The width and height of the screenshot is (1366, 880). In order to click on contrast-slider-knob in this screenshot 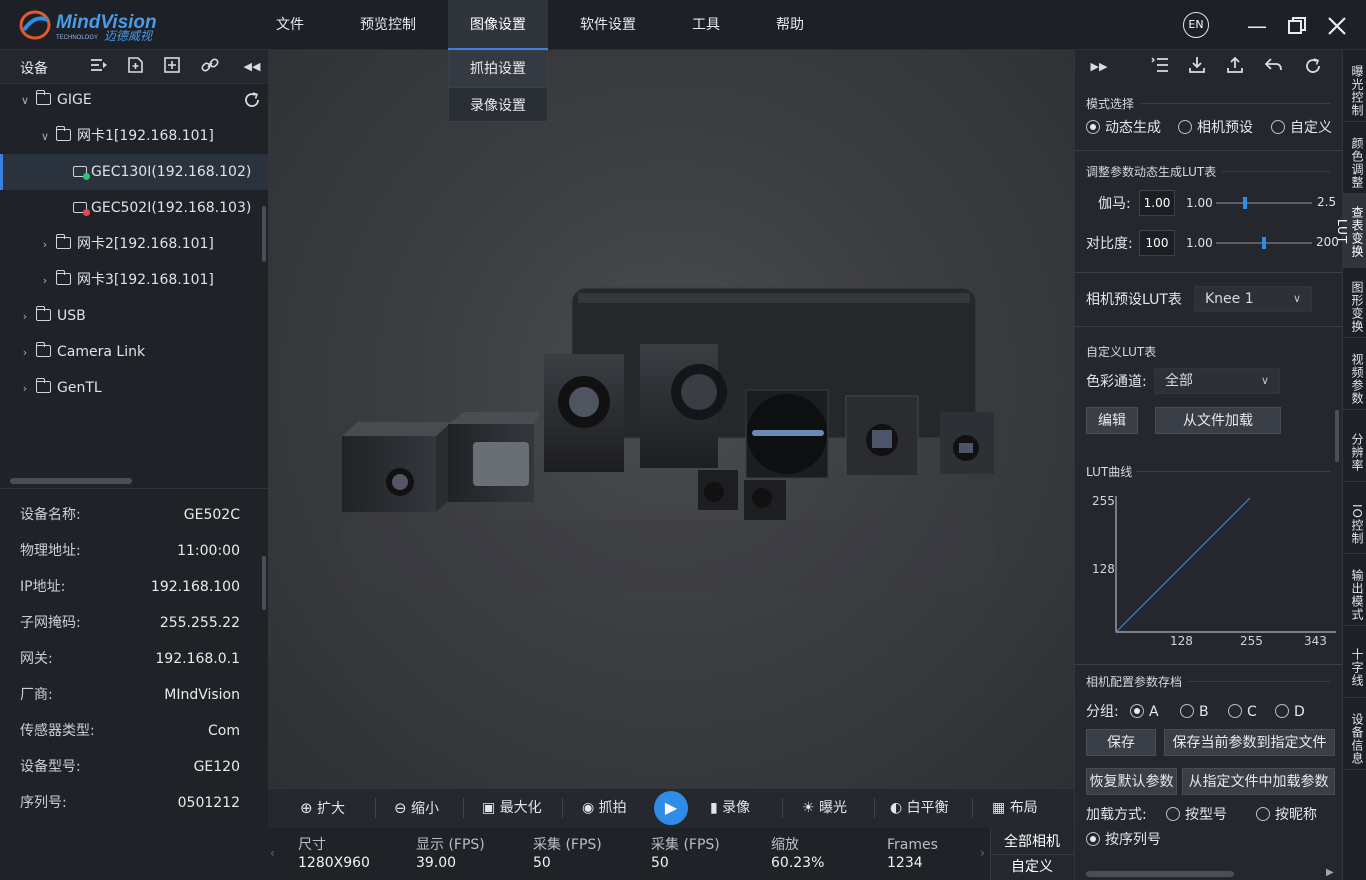, I will do `click(1264, 243)`.